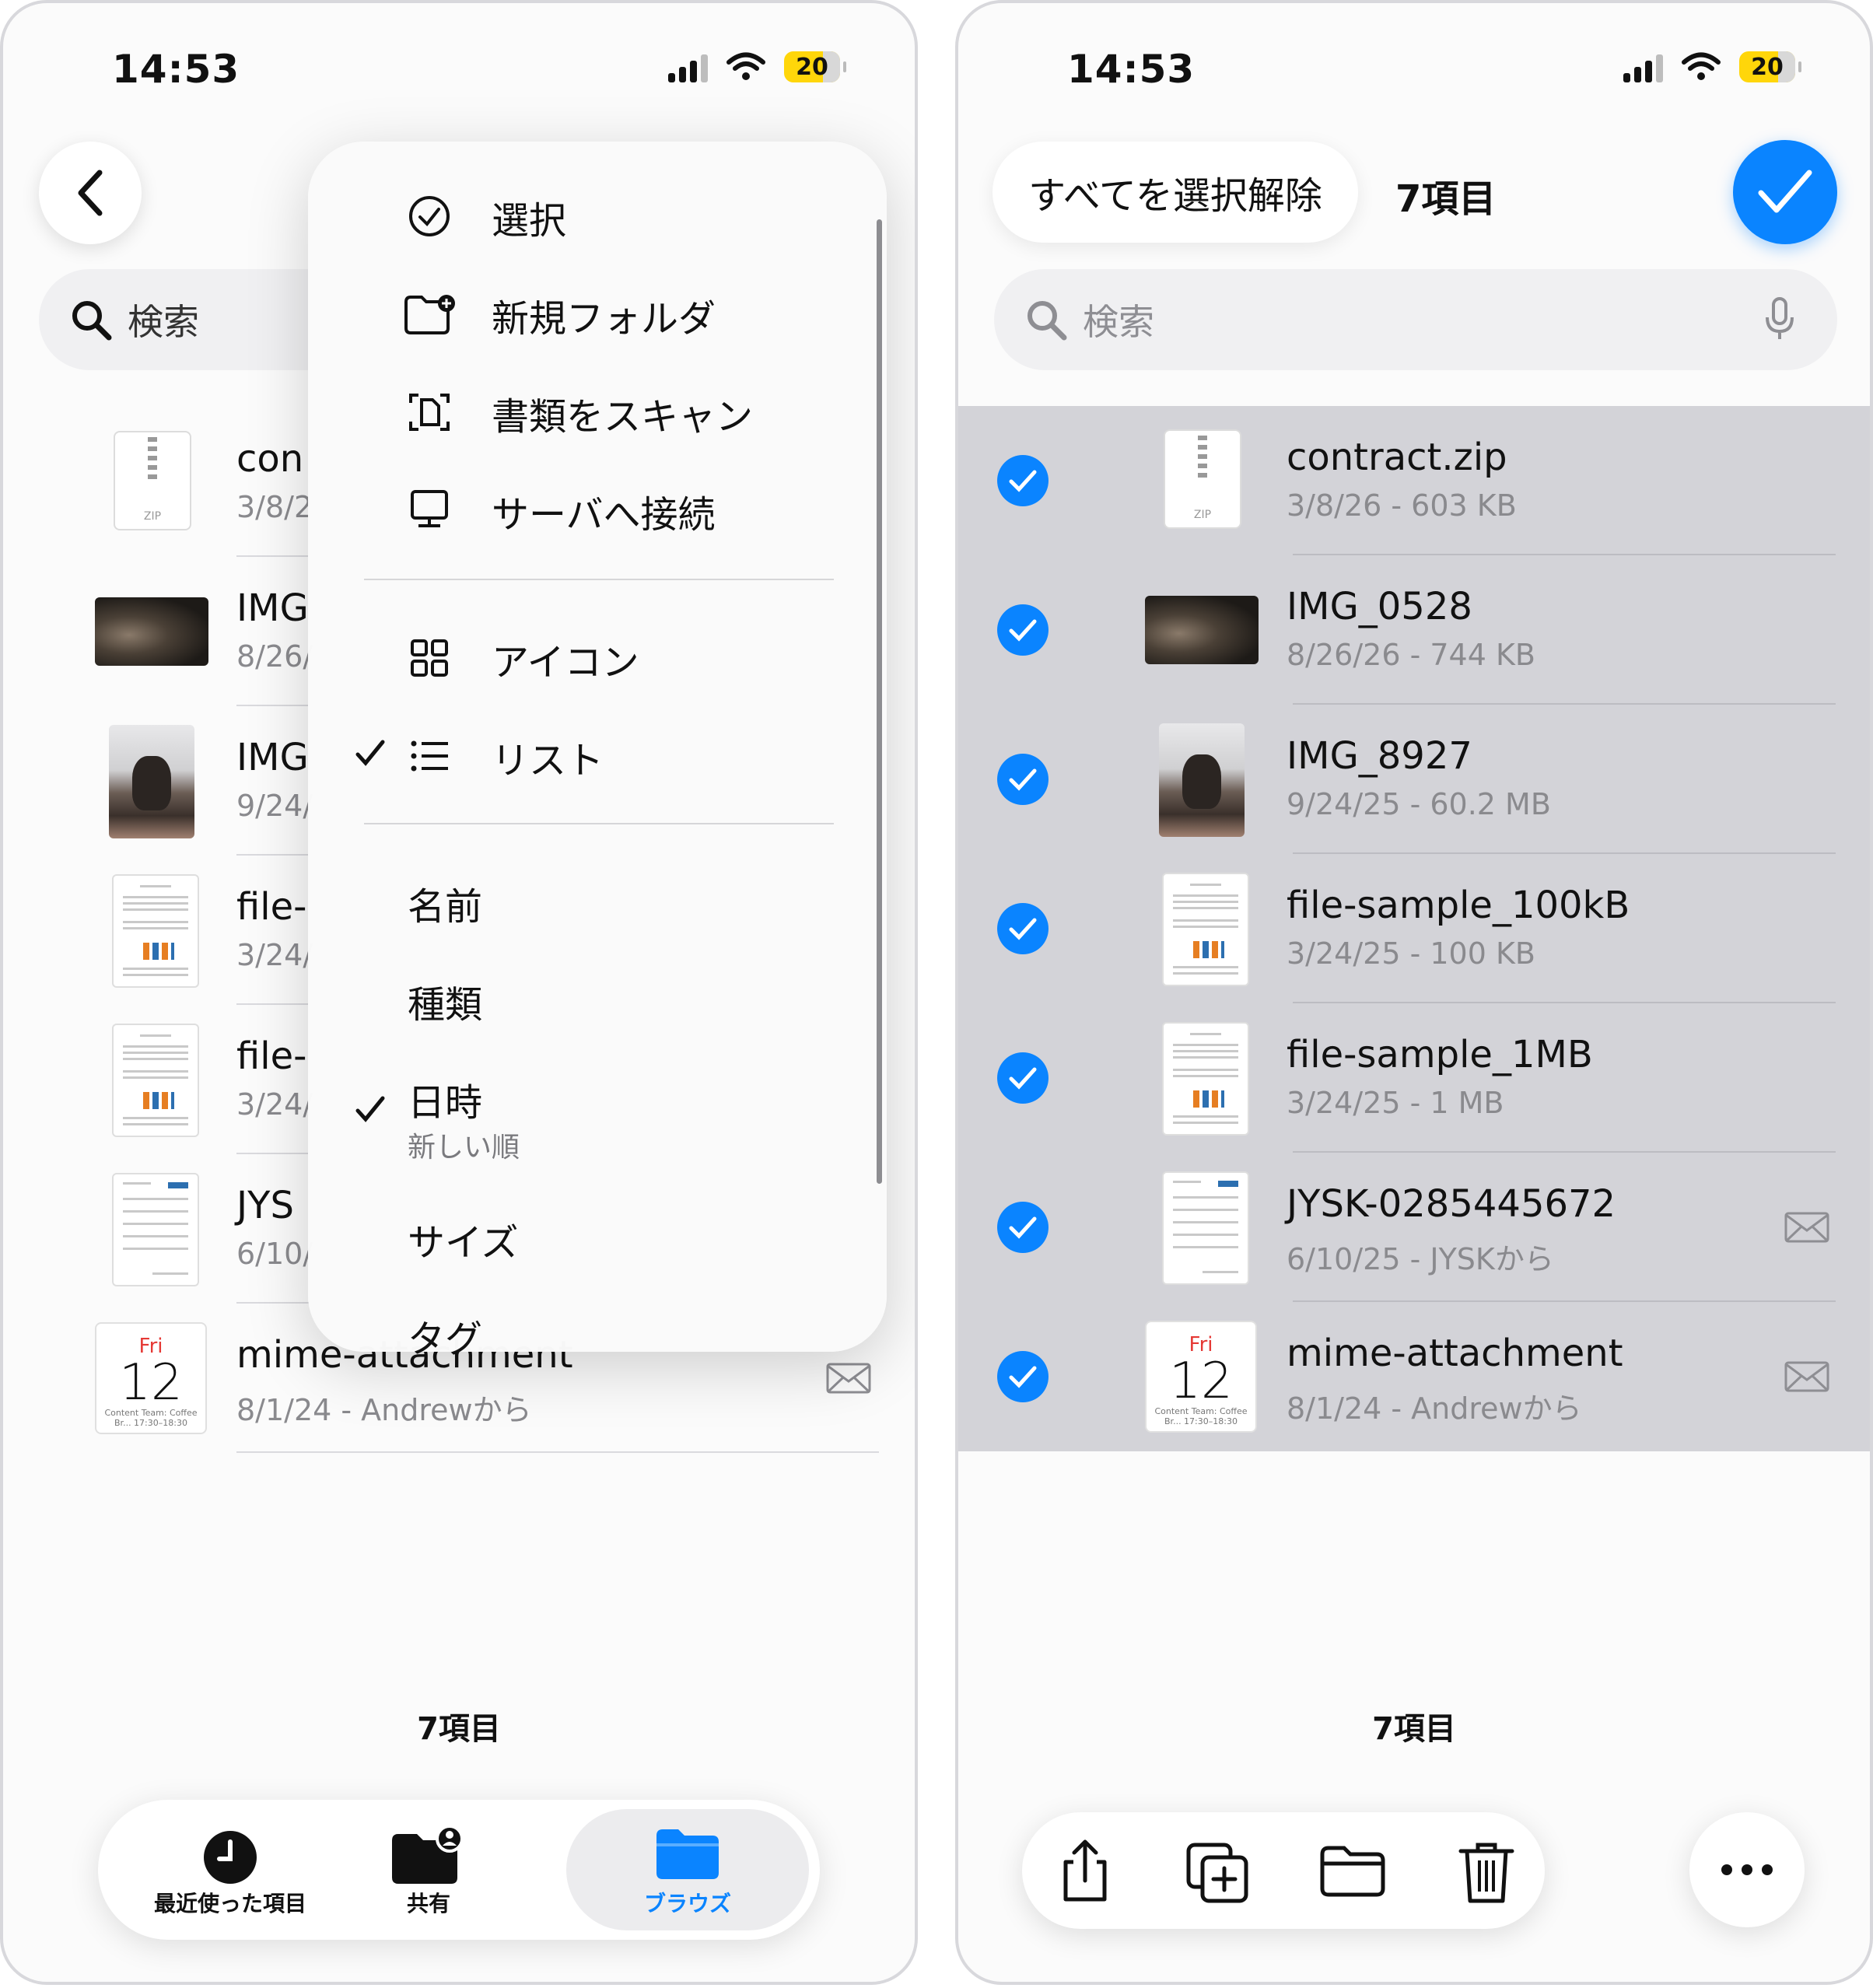 This screenshot has height=1988, width=1873. I want to click on selected-count: 7項目, so click(1446, 199).